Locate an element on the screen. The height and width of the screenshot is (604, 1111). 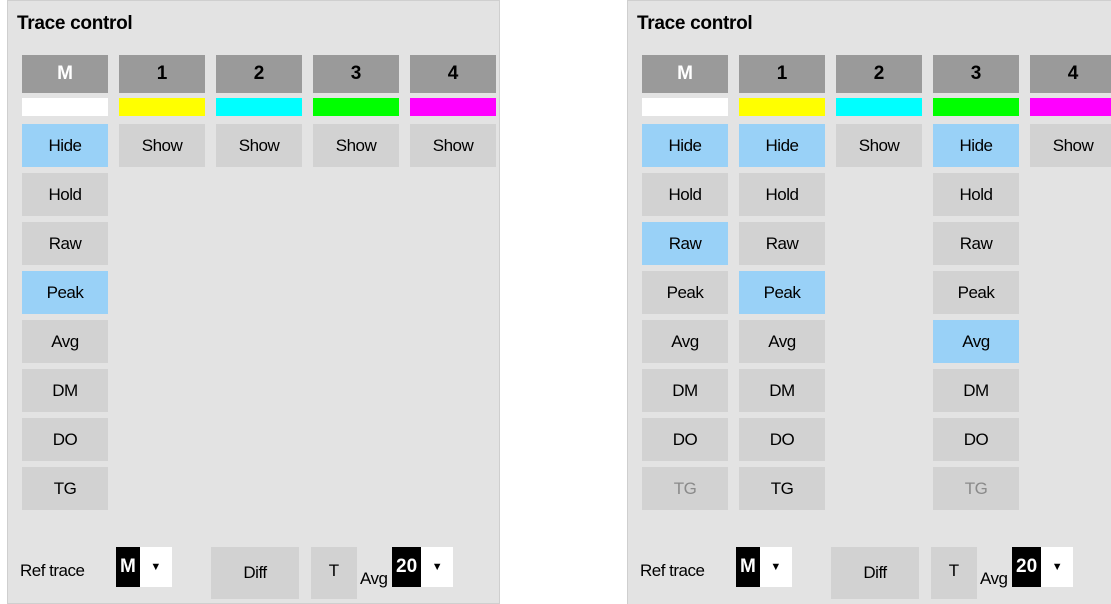
trace-column-3: 3 Show is located at coordinates (356, 111).